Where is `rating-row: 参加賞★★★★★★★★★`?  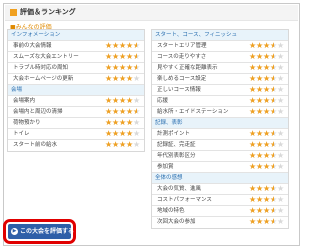 rating-row: 参加賞★★★★★★★★★ is located at coordinates (220, 167).